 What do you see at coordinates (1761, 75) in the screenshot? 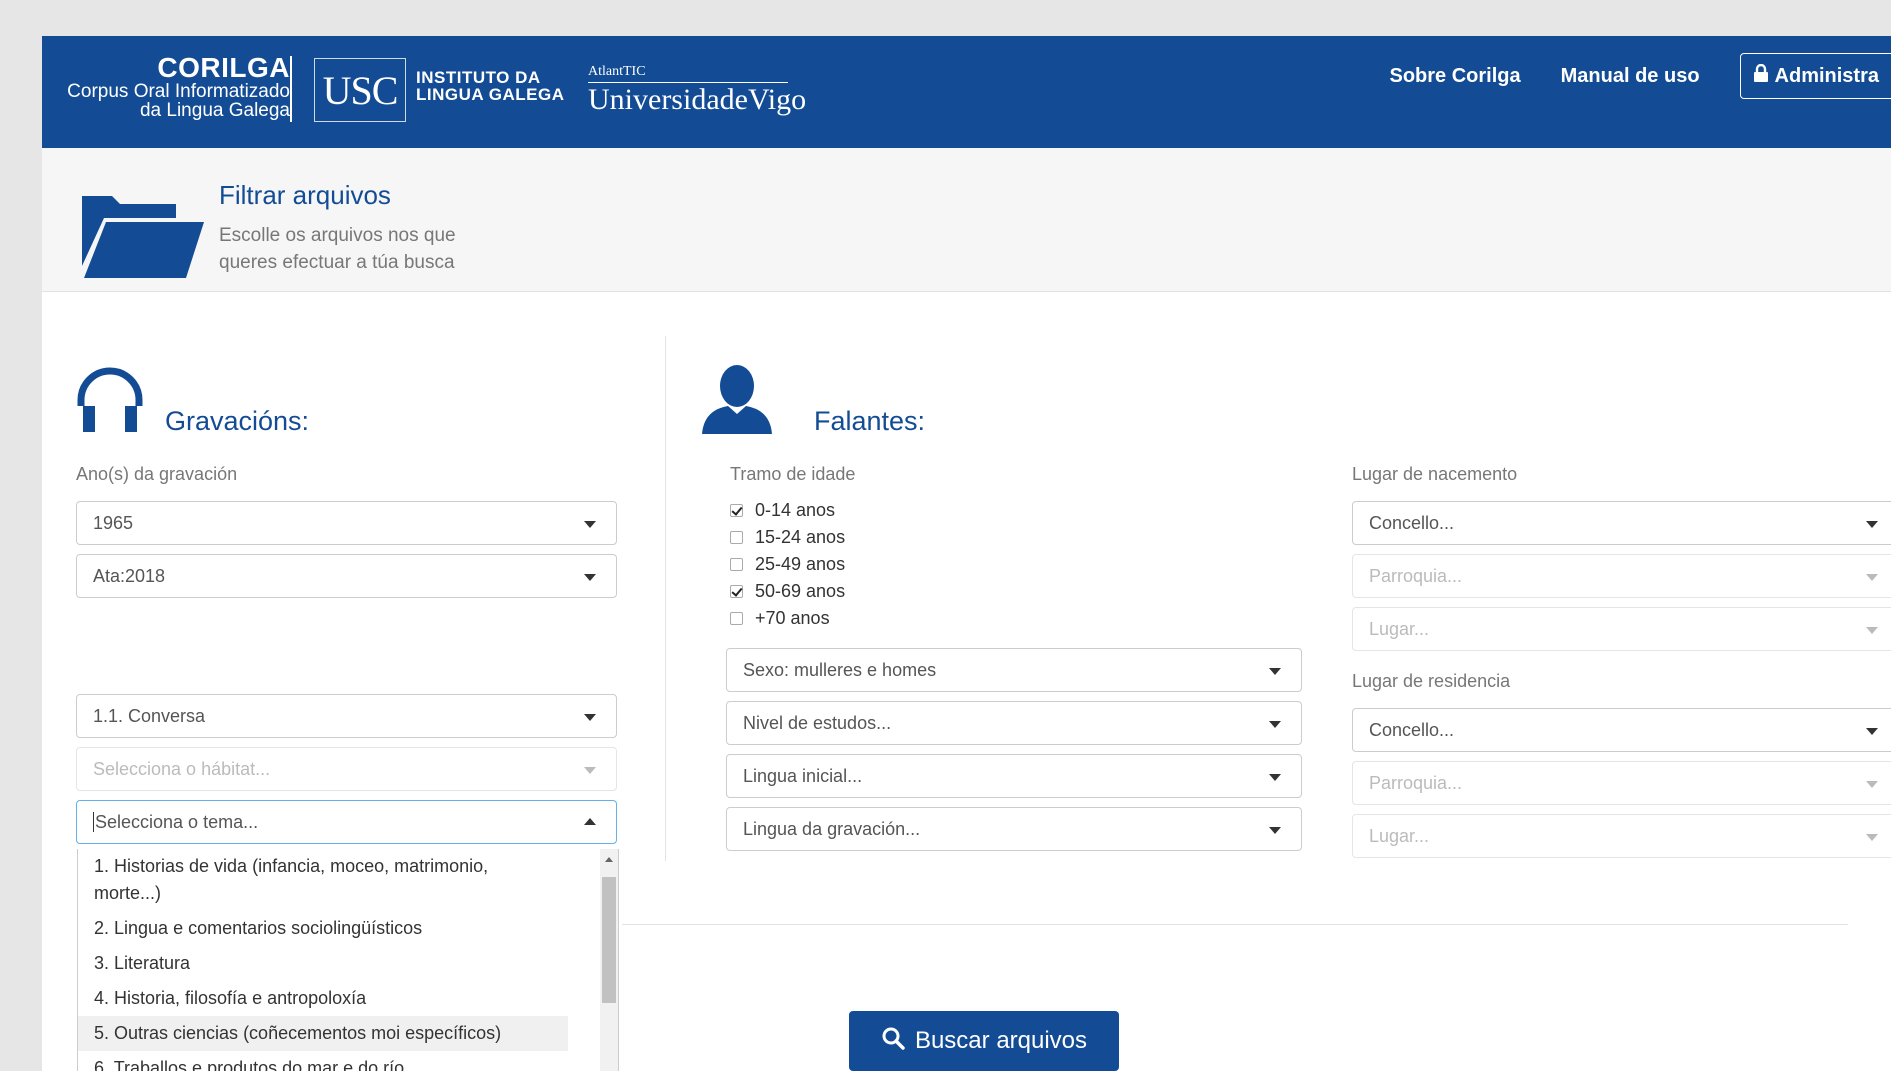
I see `lock-icon` at bounding box center [1761, 75].